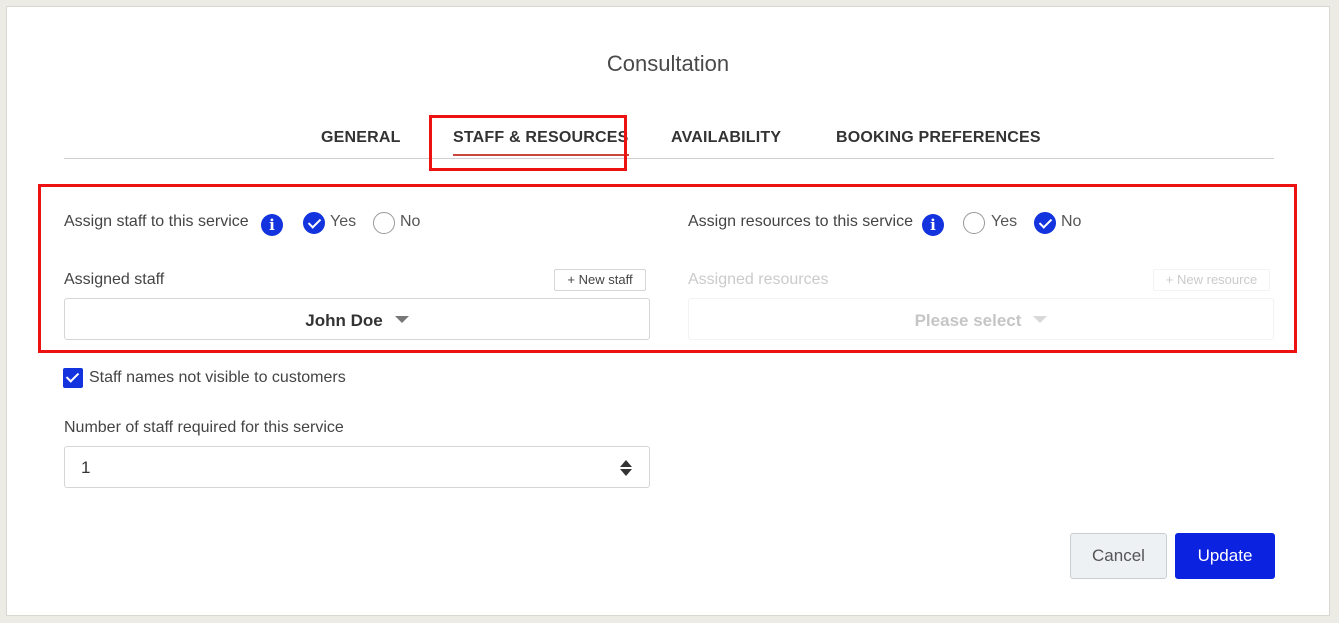 The image size is (1339, 623). What do you see at coordinates (1211, 280) in the screenshot?
I see `new-resource-button: + New resource` at bounding box center [1211, 280].